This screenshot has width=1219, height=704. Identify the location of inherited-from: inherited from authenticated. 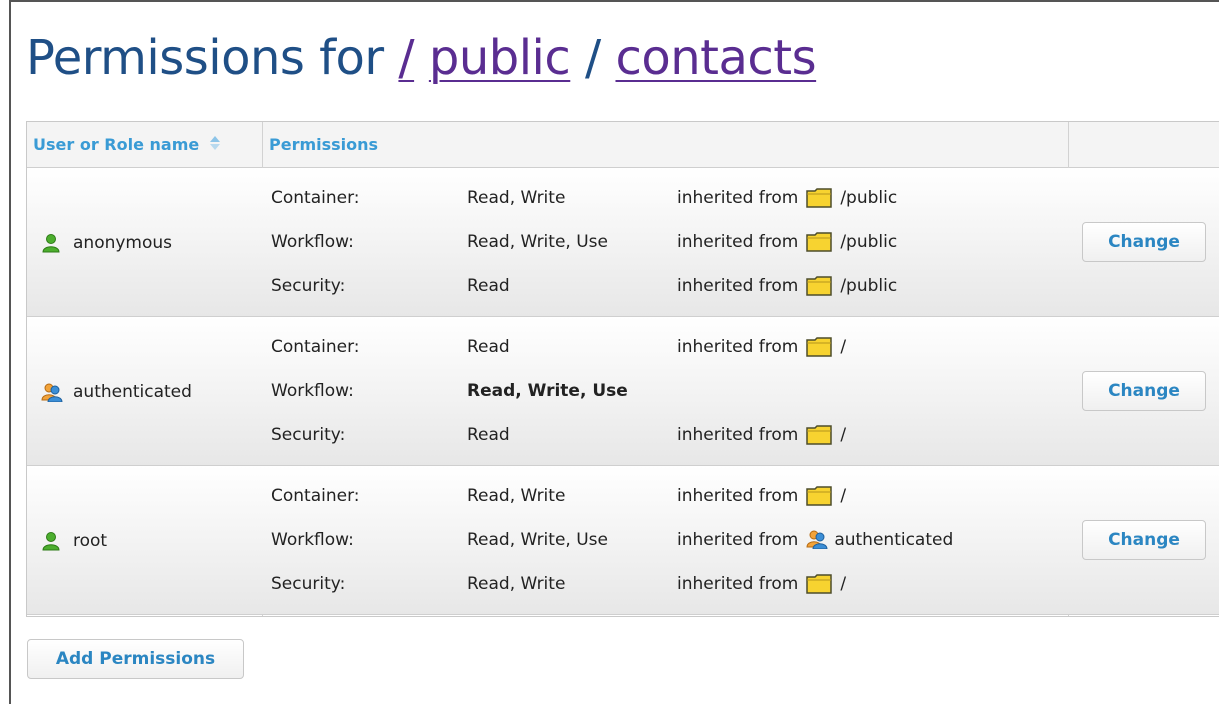
(815, 540).